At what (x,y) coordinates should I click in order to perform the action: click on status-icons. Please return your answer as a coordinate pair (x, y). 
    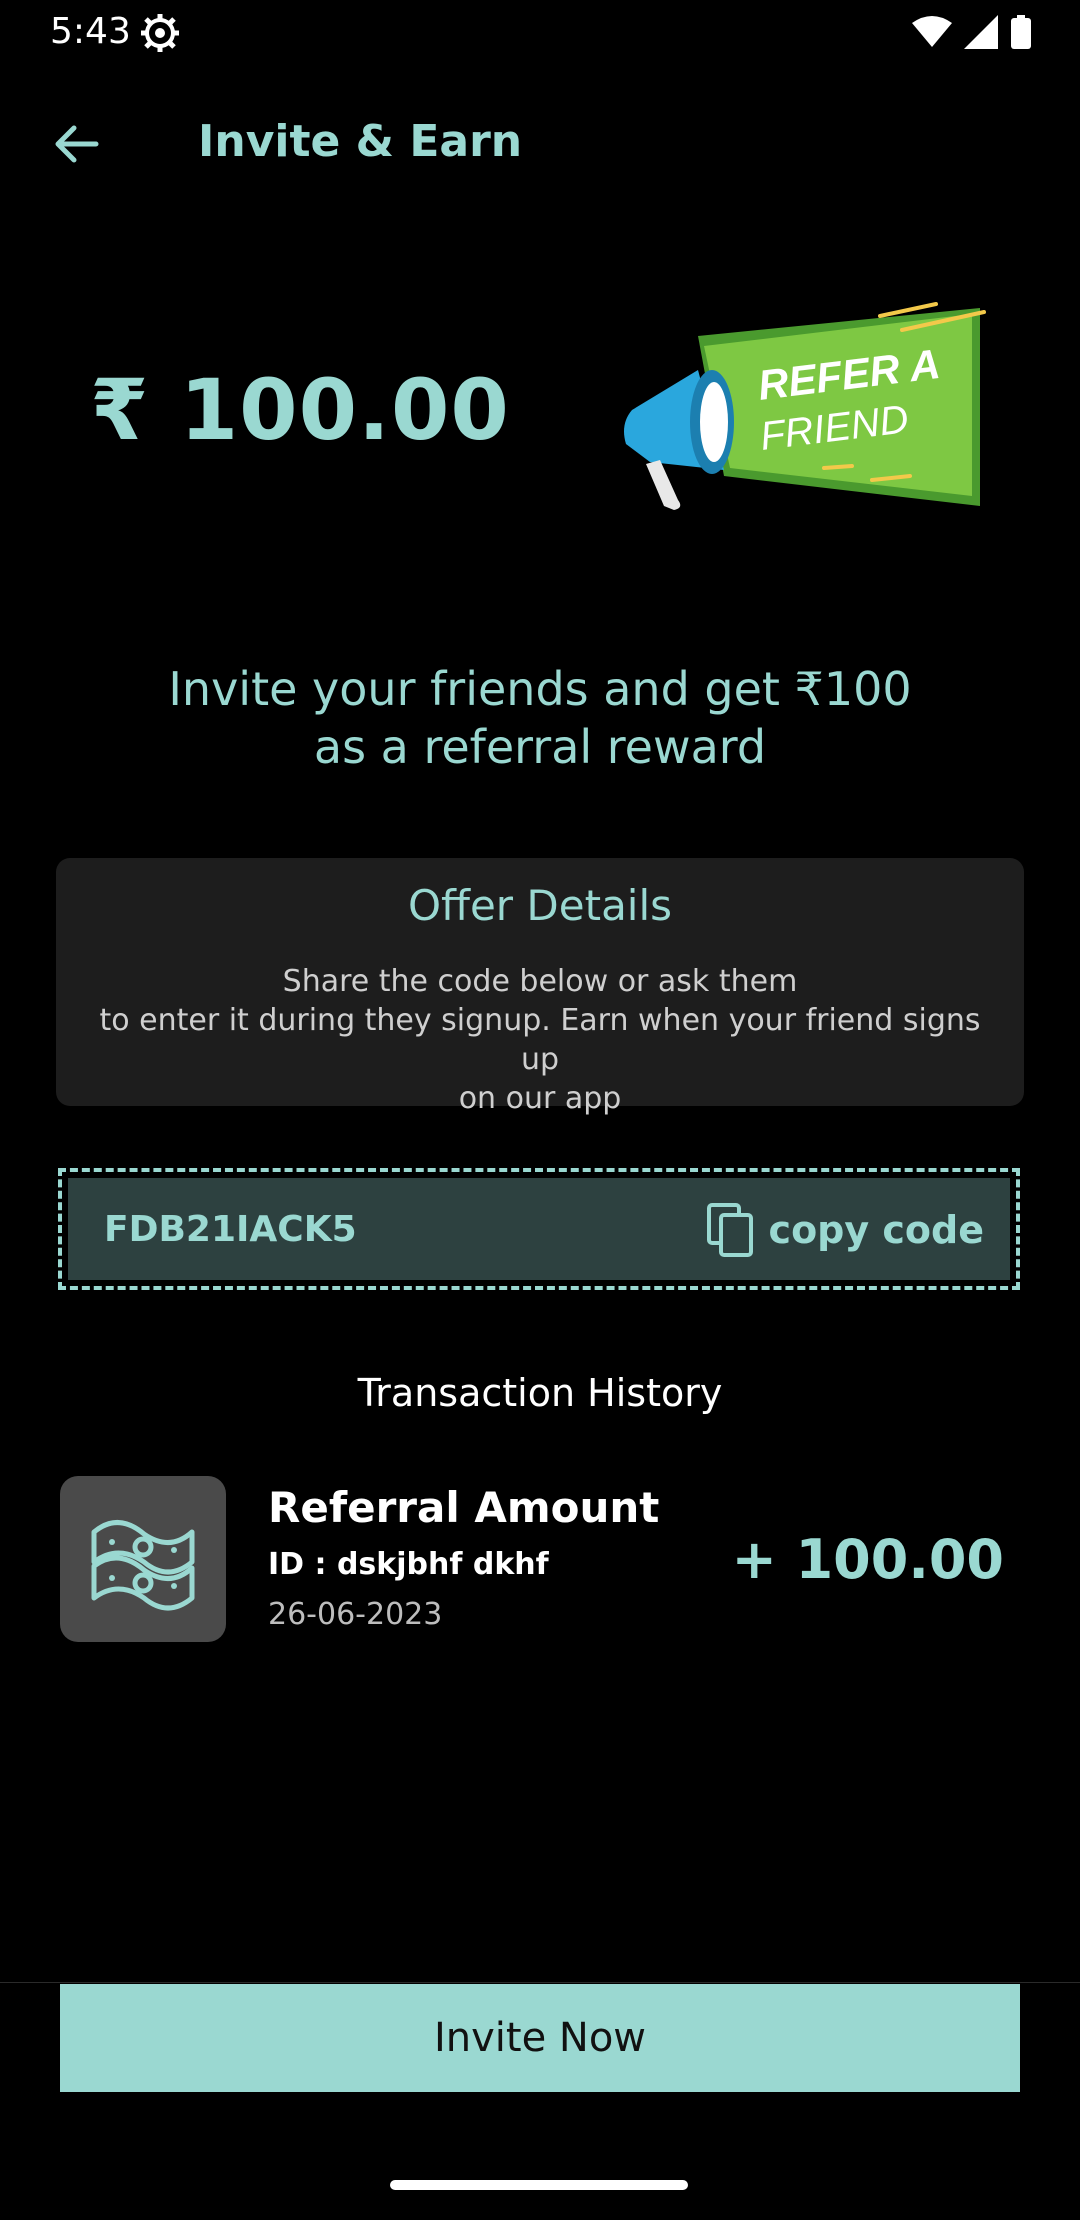
    Looking at the image, I should click on (972, 32).